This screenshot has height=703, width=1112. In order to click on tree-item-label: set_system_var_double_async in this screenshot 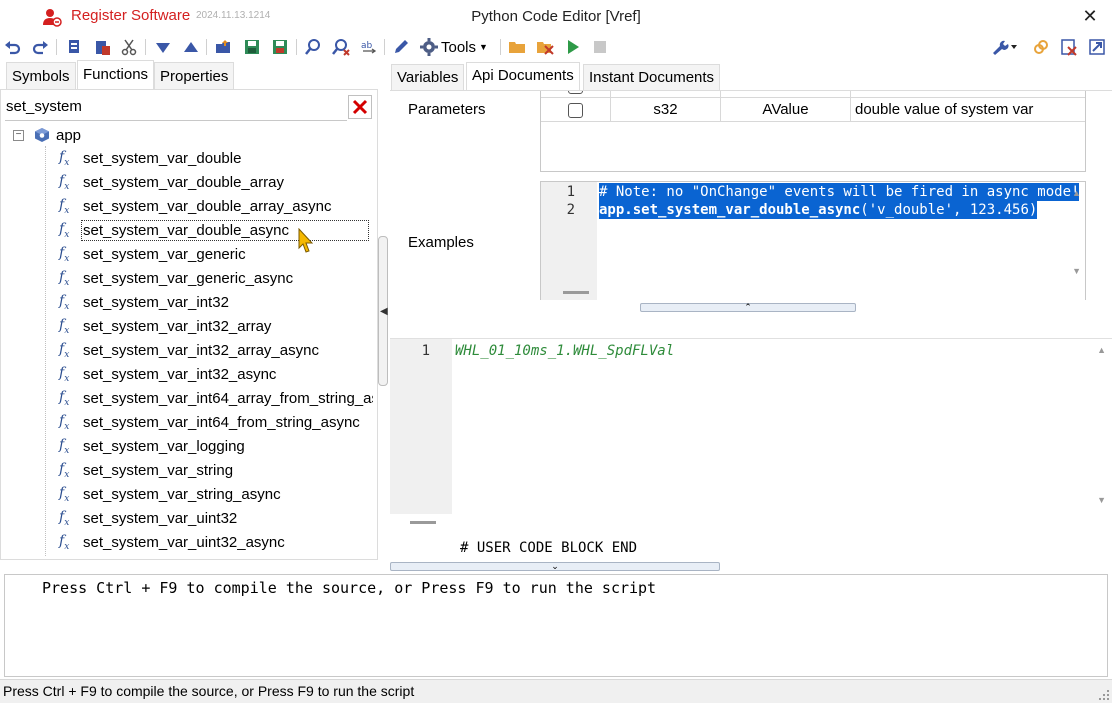, I will do `click(225, 230)`.